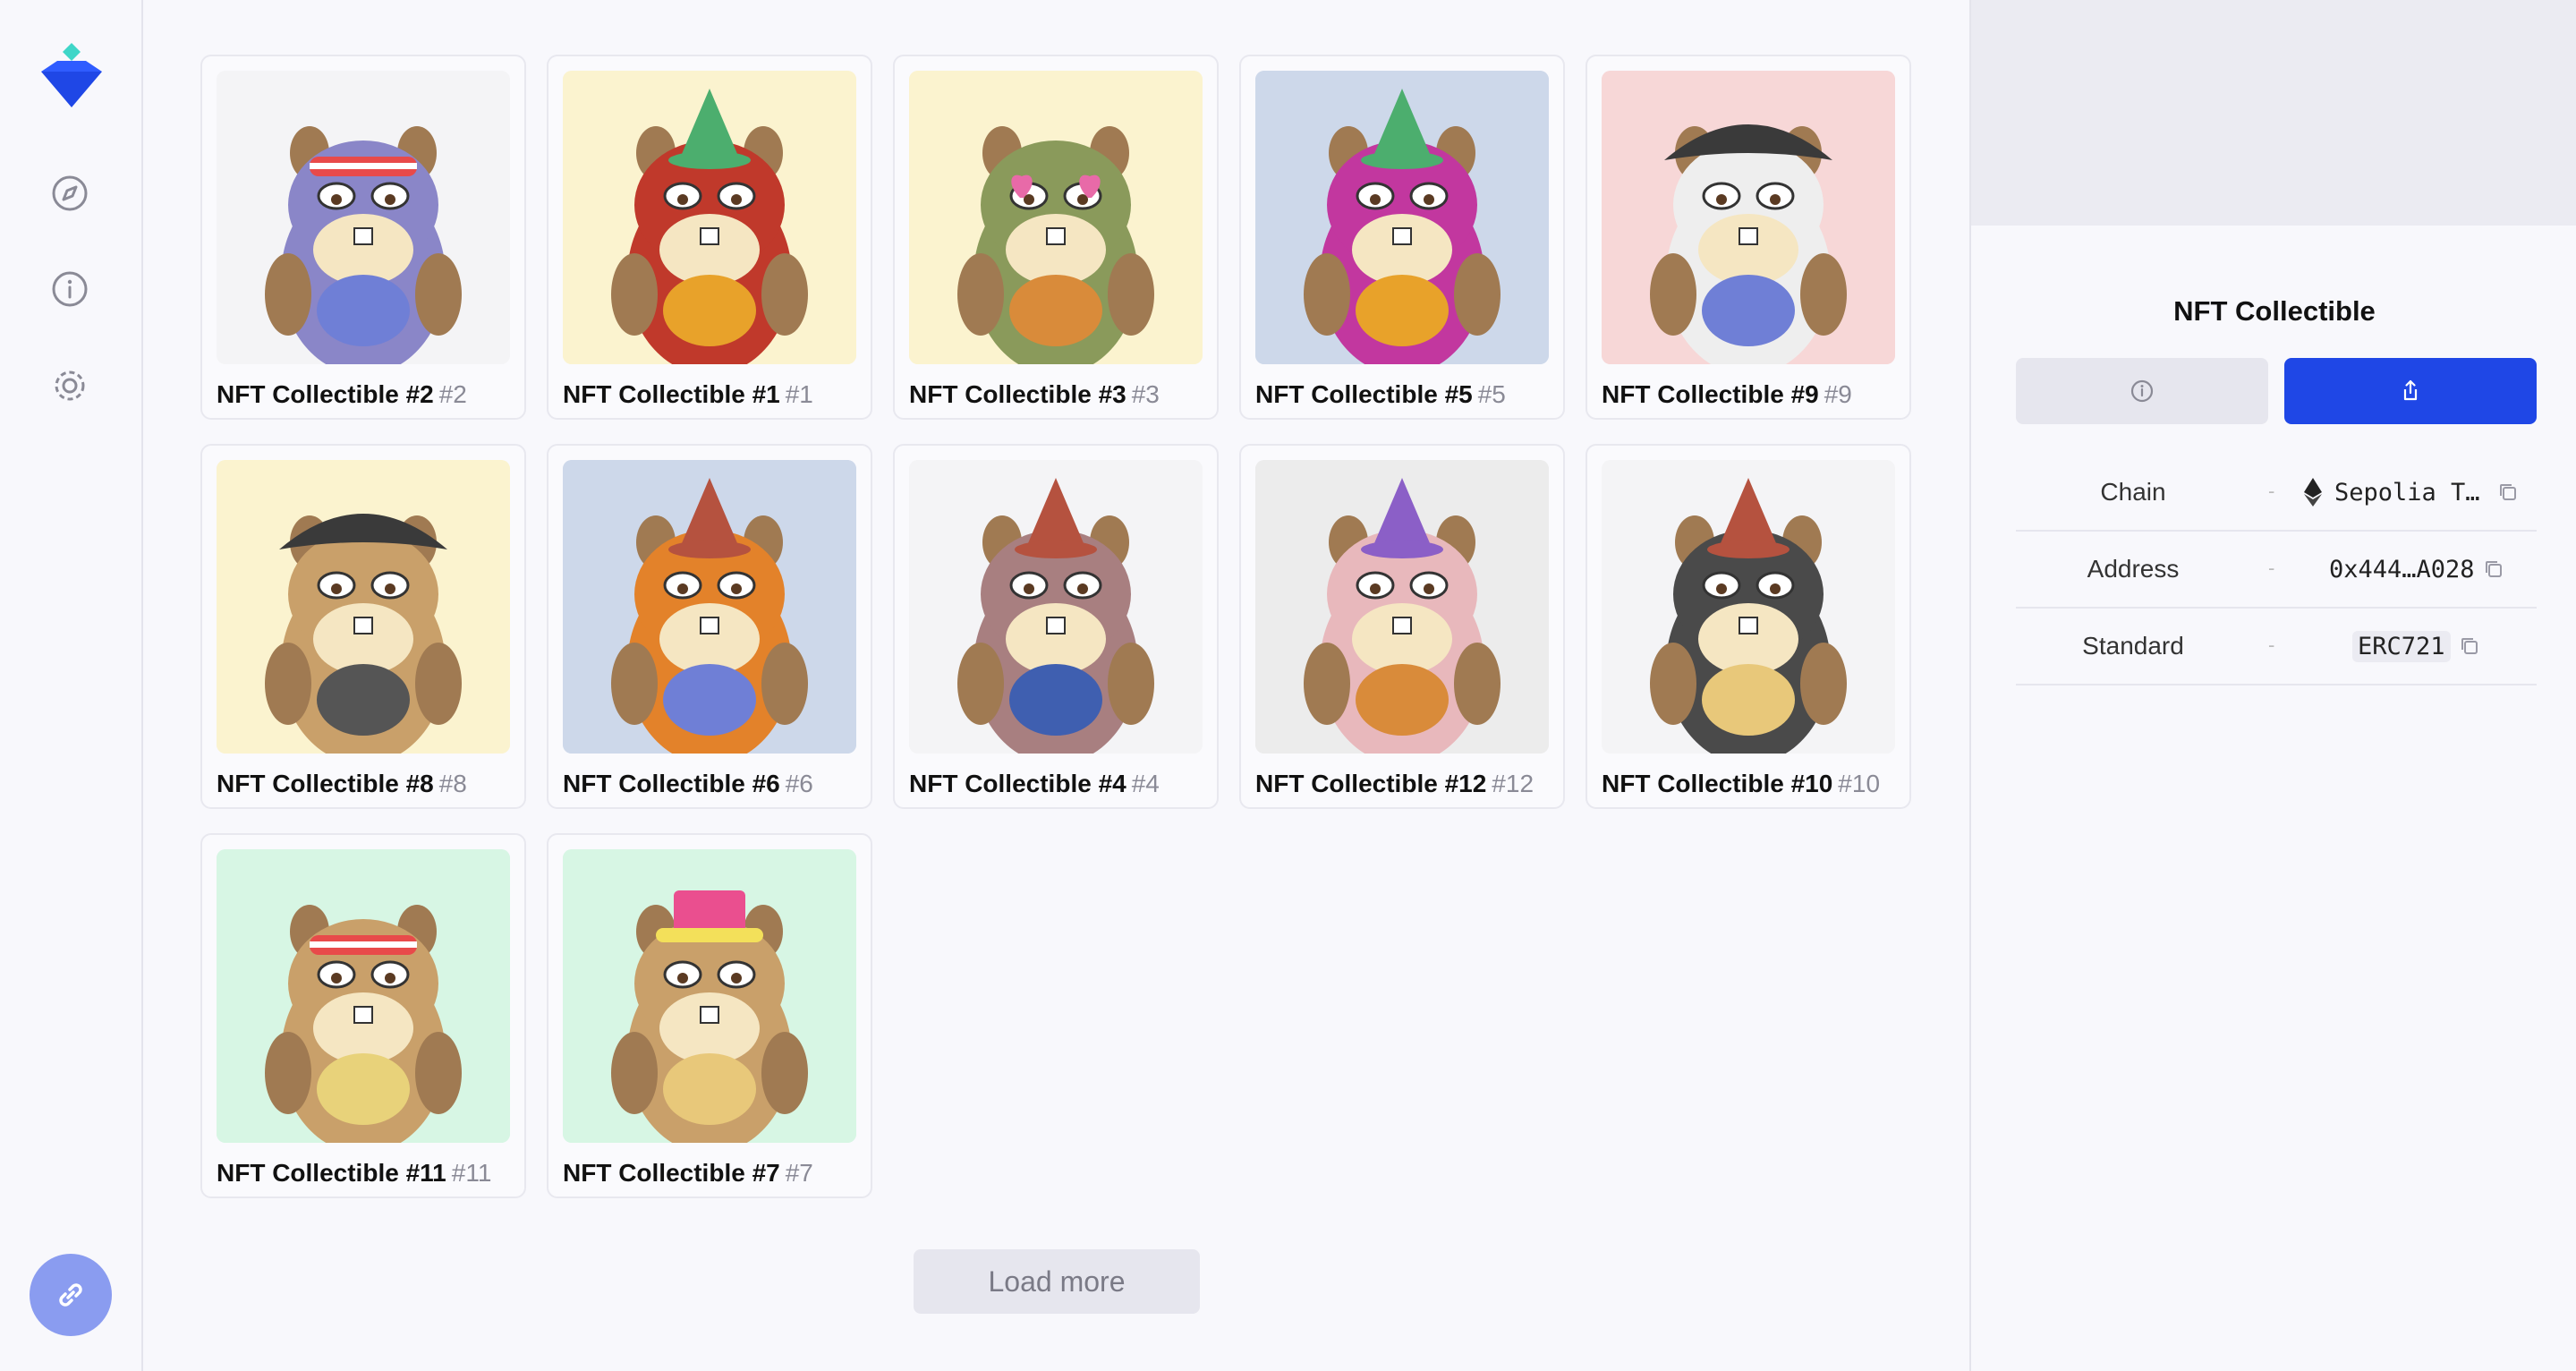  I want to click on standard-row: Standard - ERC721, so click(2276, 647).